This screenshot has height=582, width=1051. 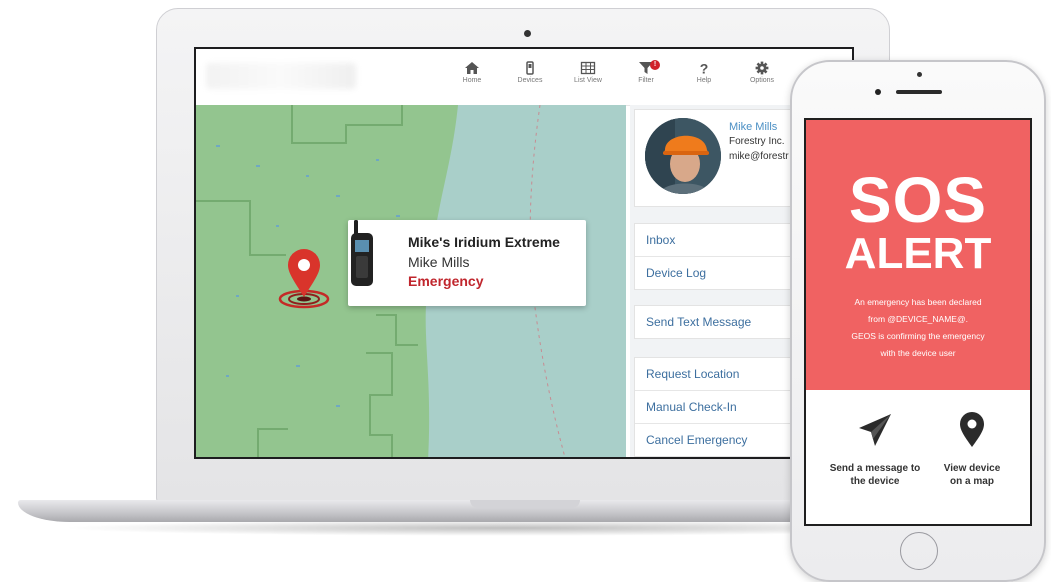 I want to click on alert-title: ALERT, so click(x=918, y=253).